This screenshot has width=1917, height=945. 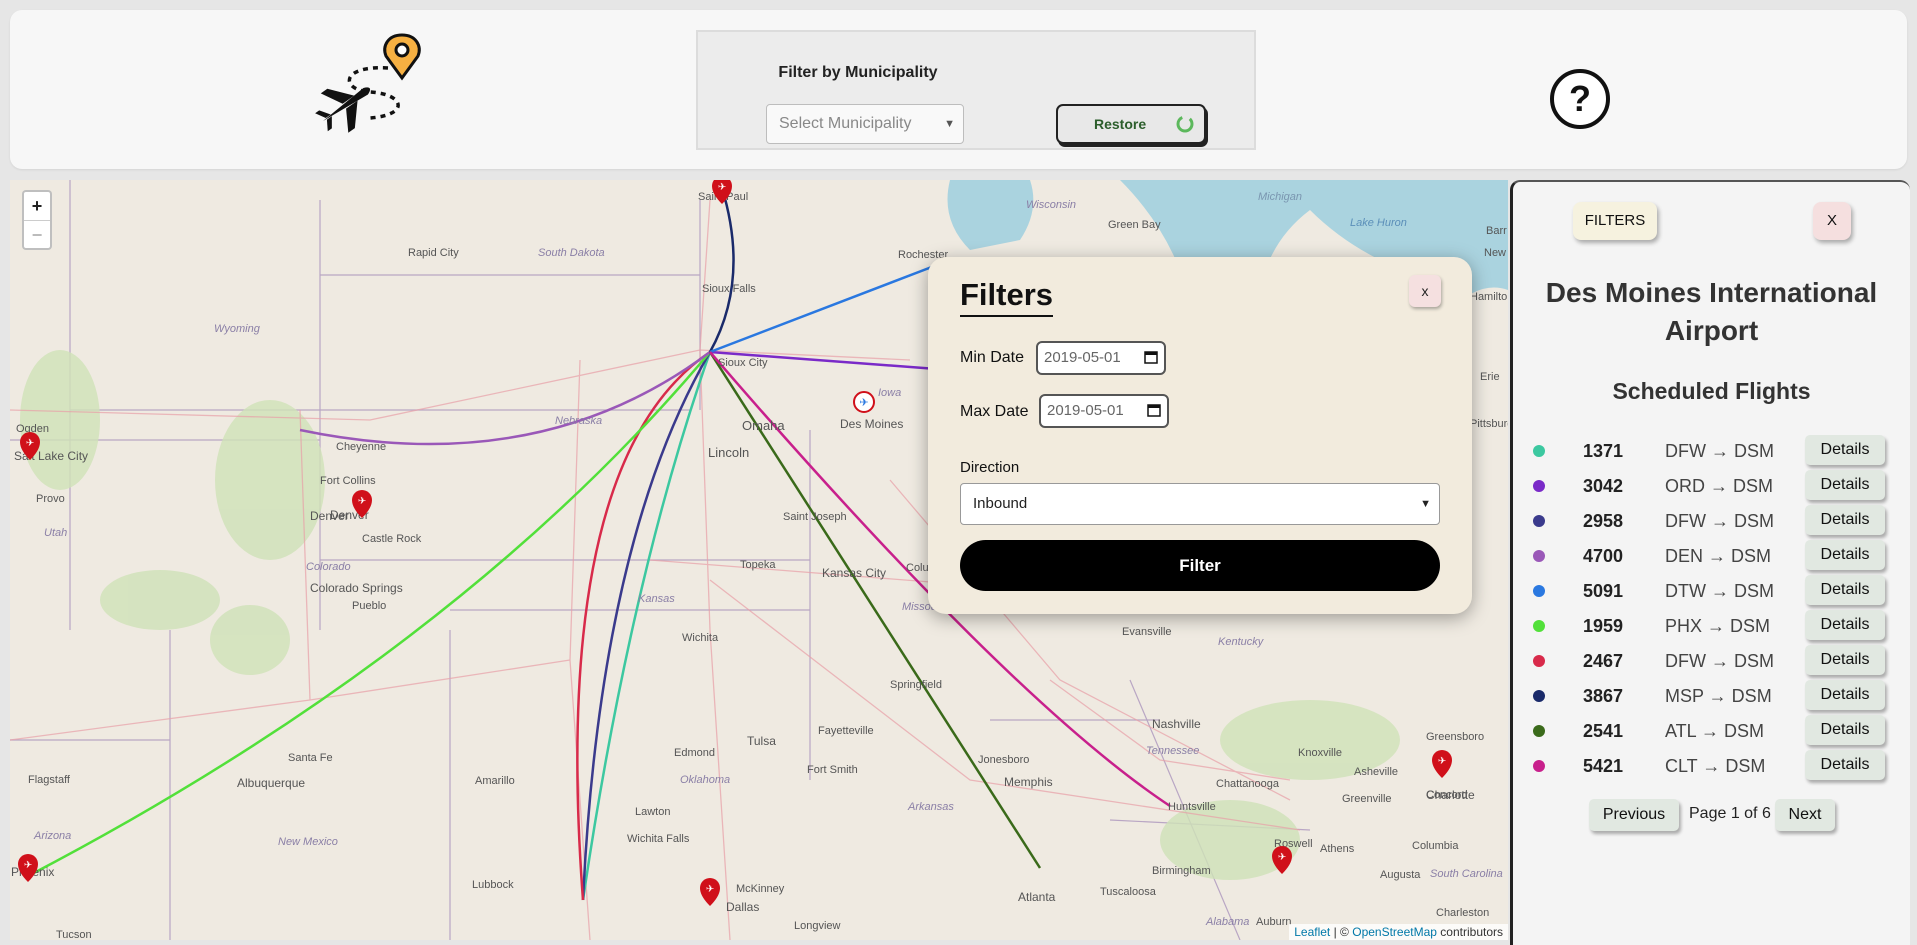 What do you see at coordinates (992, 357) in the screenshot?
I see `min-date-label: Min Date` at bounding box center [992, 357].